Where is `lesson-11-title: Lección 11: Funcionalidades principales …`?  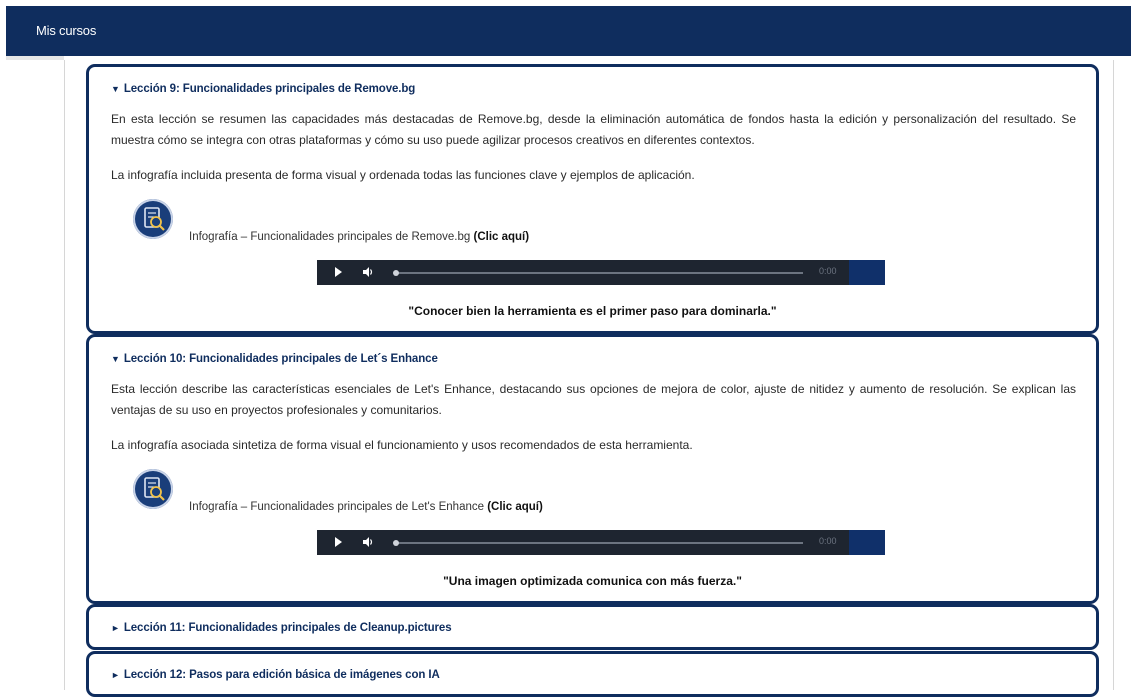
lesson-11-title: Lección 11: Funcionalidades principales … is located at coordinates (287, 628).